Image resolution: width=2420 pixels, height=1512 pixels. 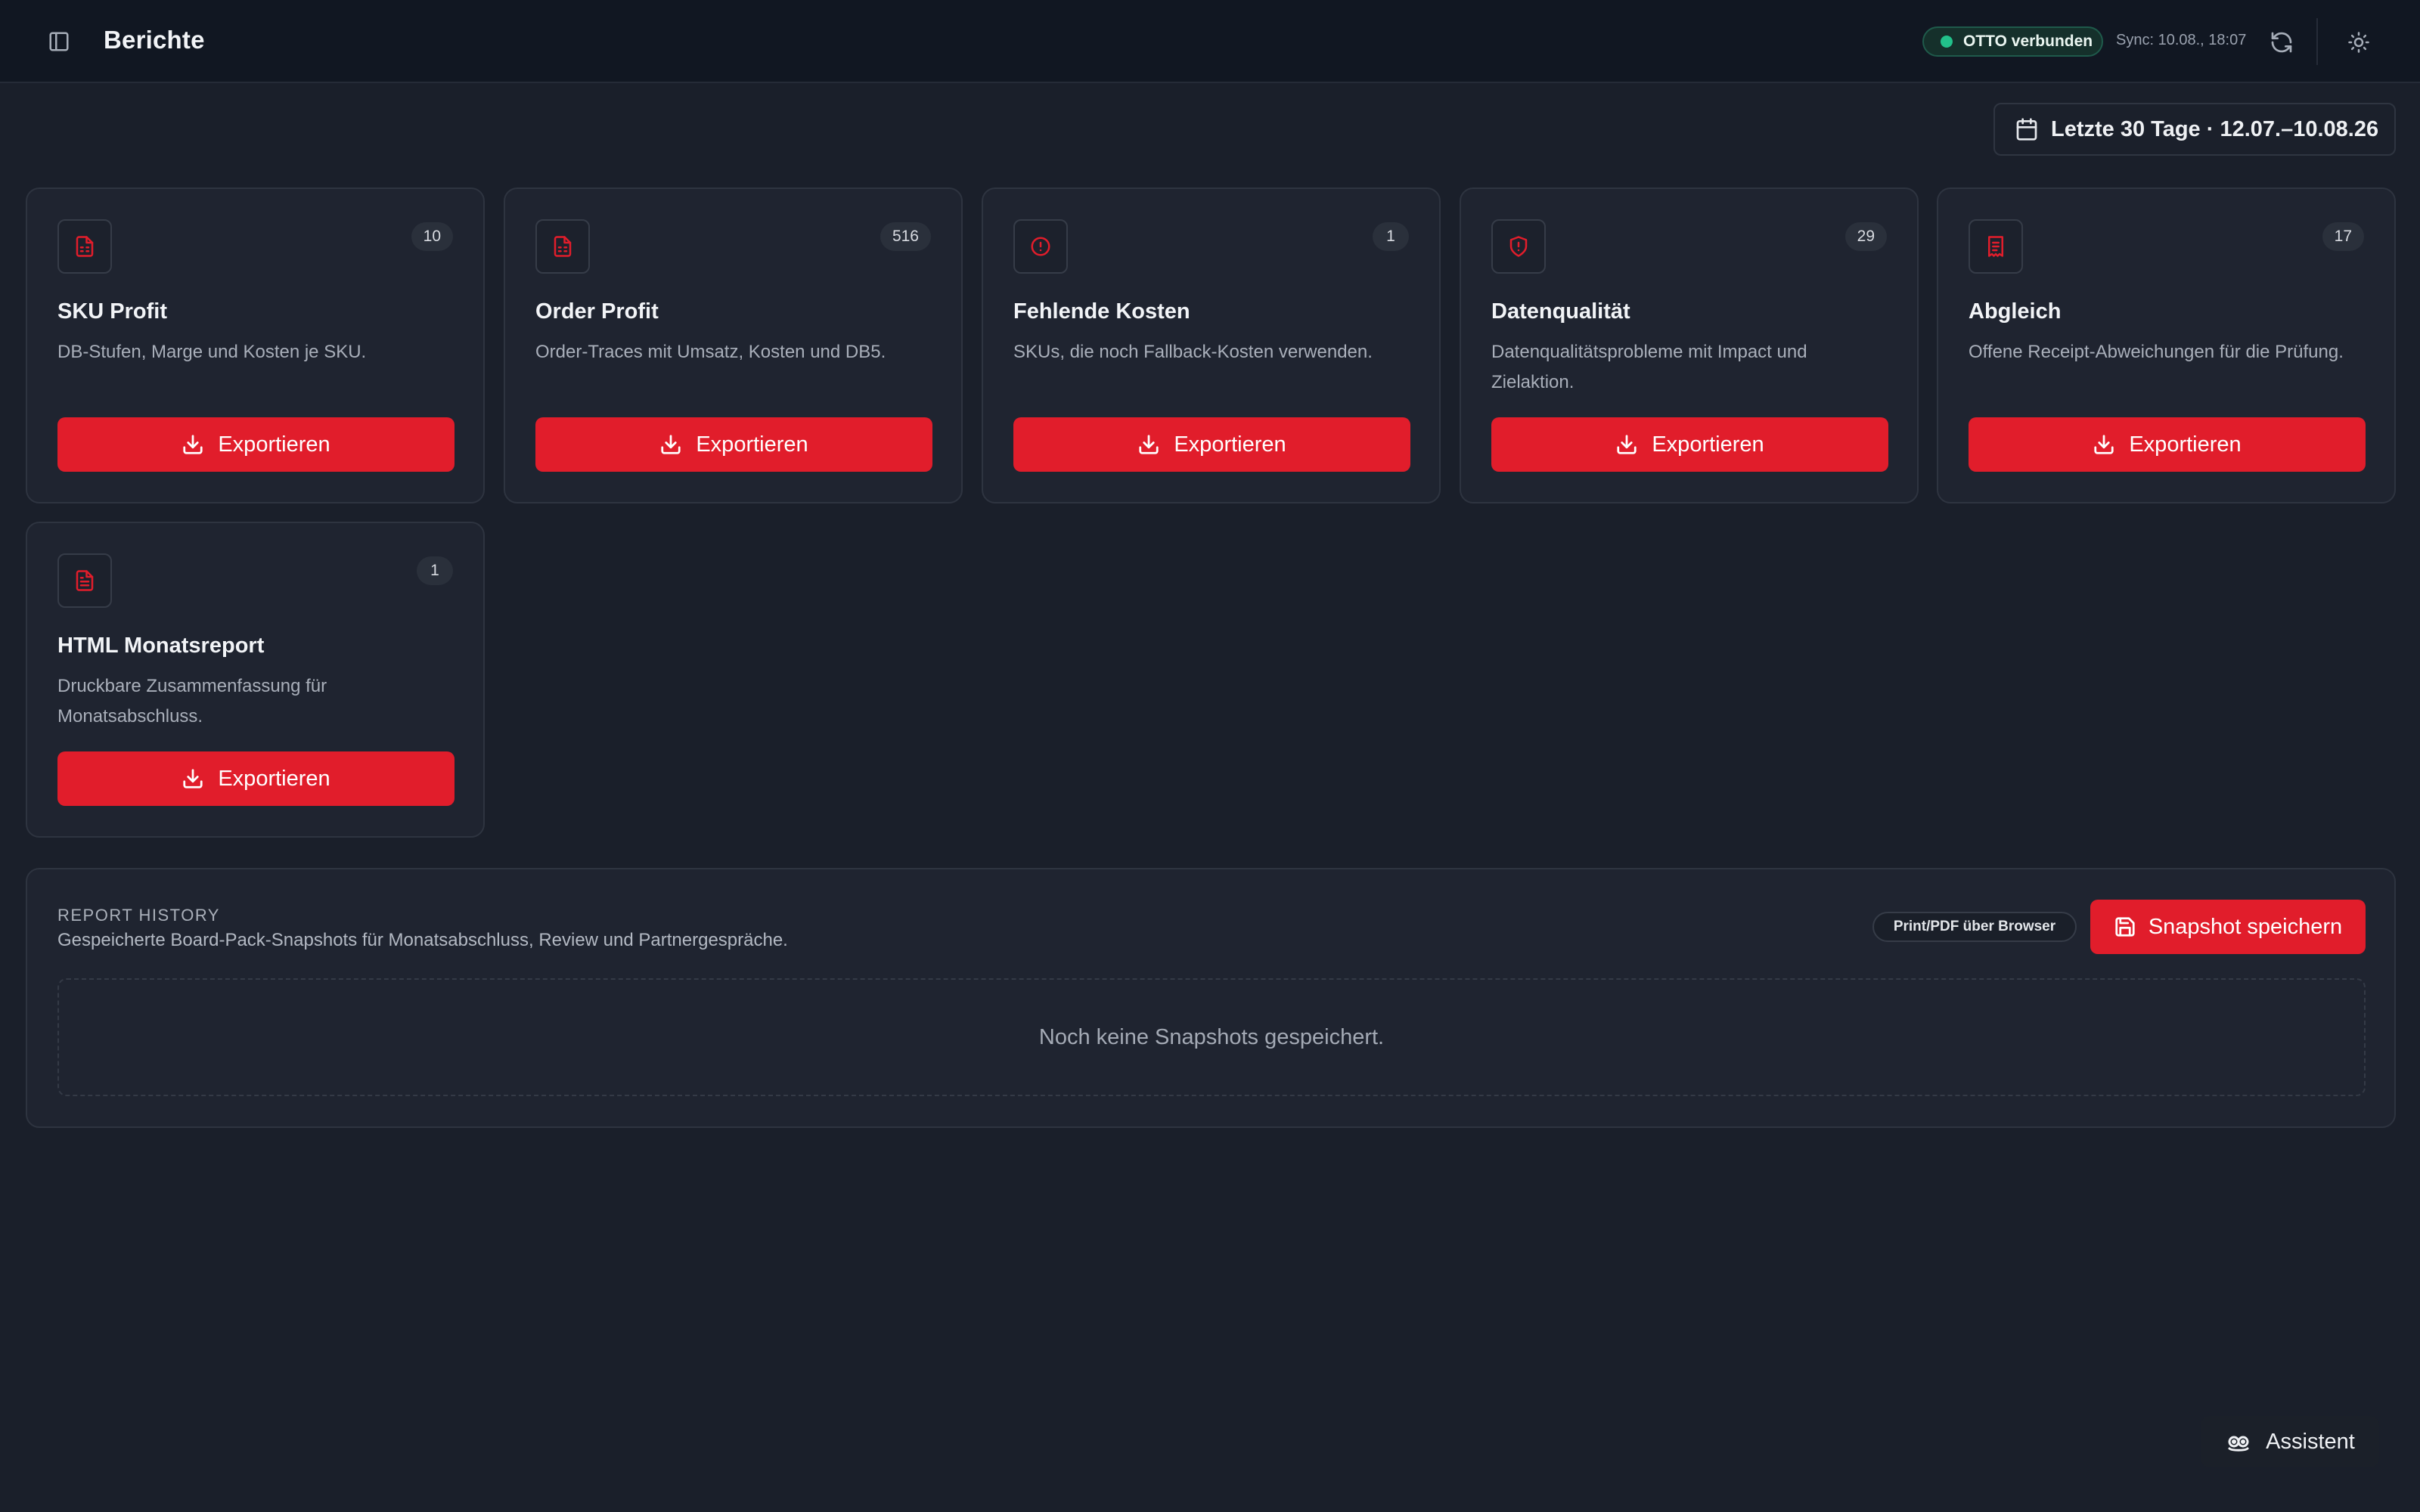 I want to click on card-count-badge: 10, so click(x=432, y=237).